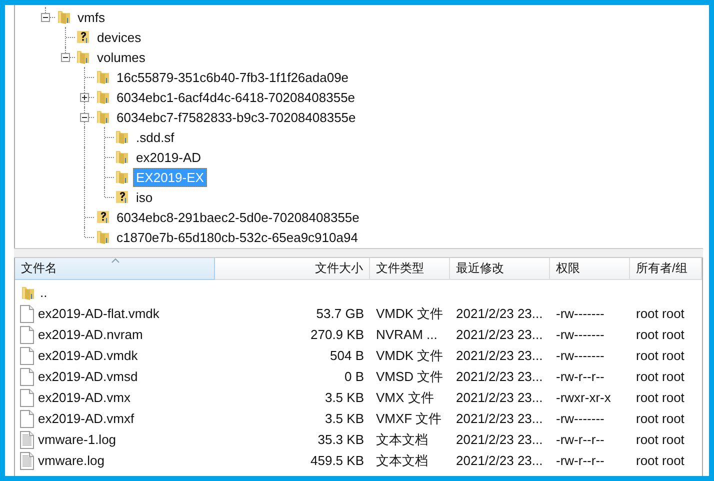 Image resolution: width=714 pixels, height=481 pixels. What do you see at coordinates (84, 397) in the screenshot?
I see `file-name: ex2019-AD.vmx` at bounding box center [84, 397].